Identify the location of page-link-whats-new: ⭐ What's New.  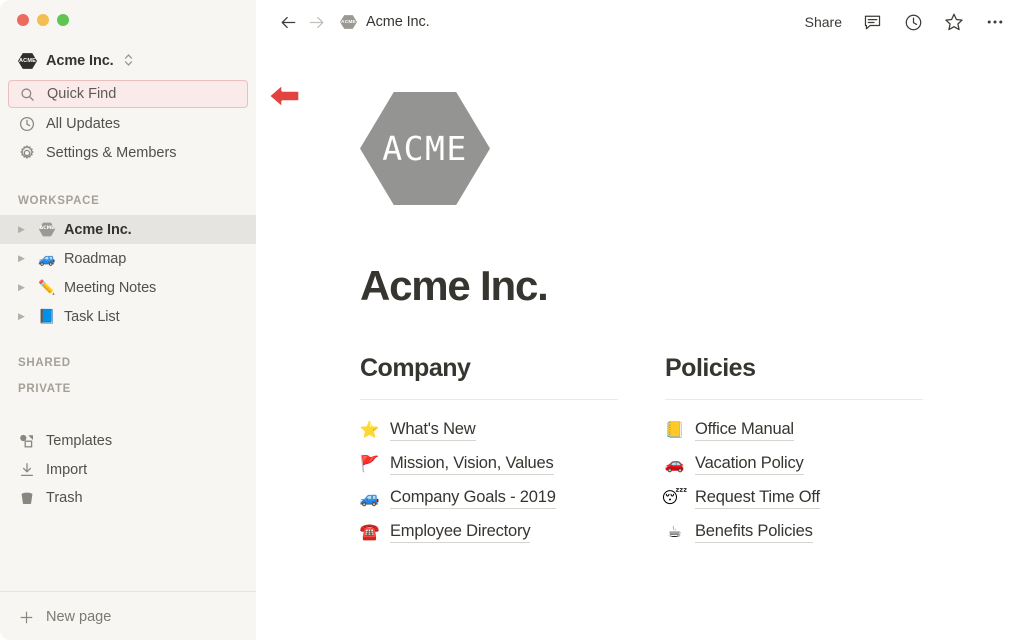
(489, 430).